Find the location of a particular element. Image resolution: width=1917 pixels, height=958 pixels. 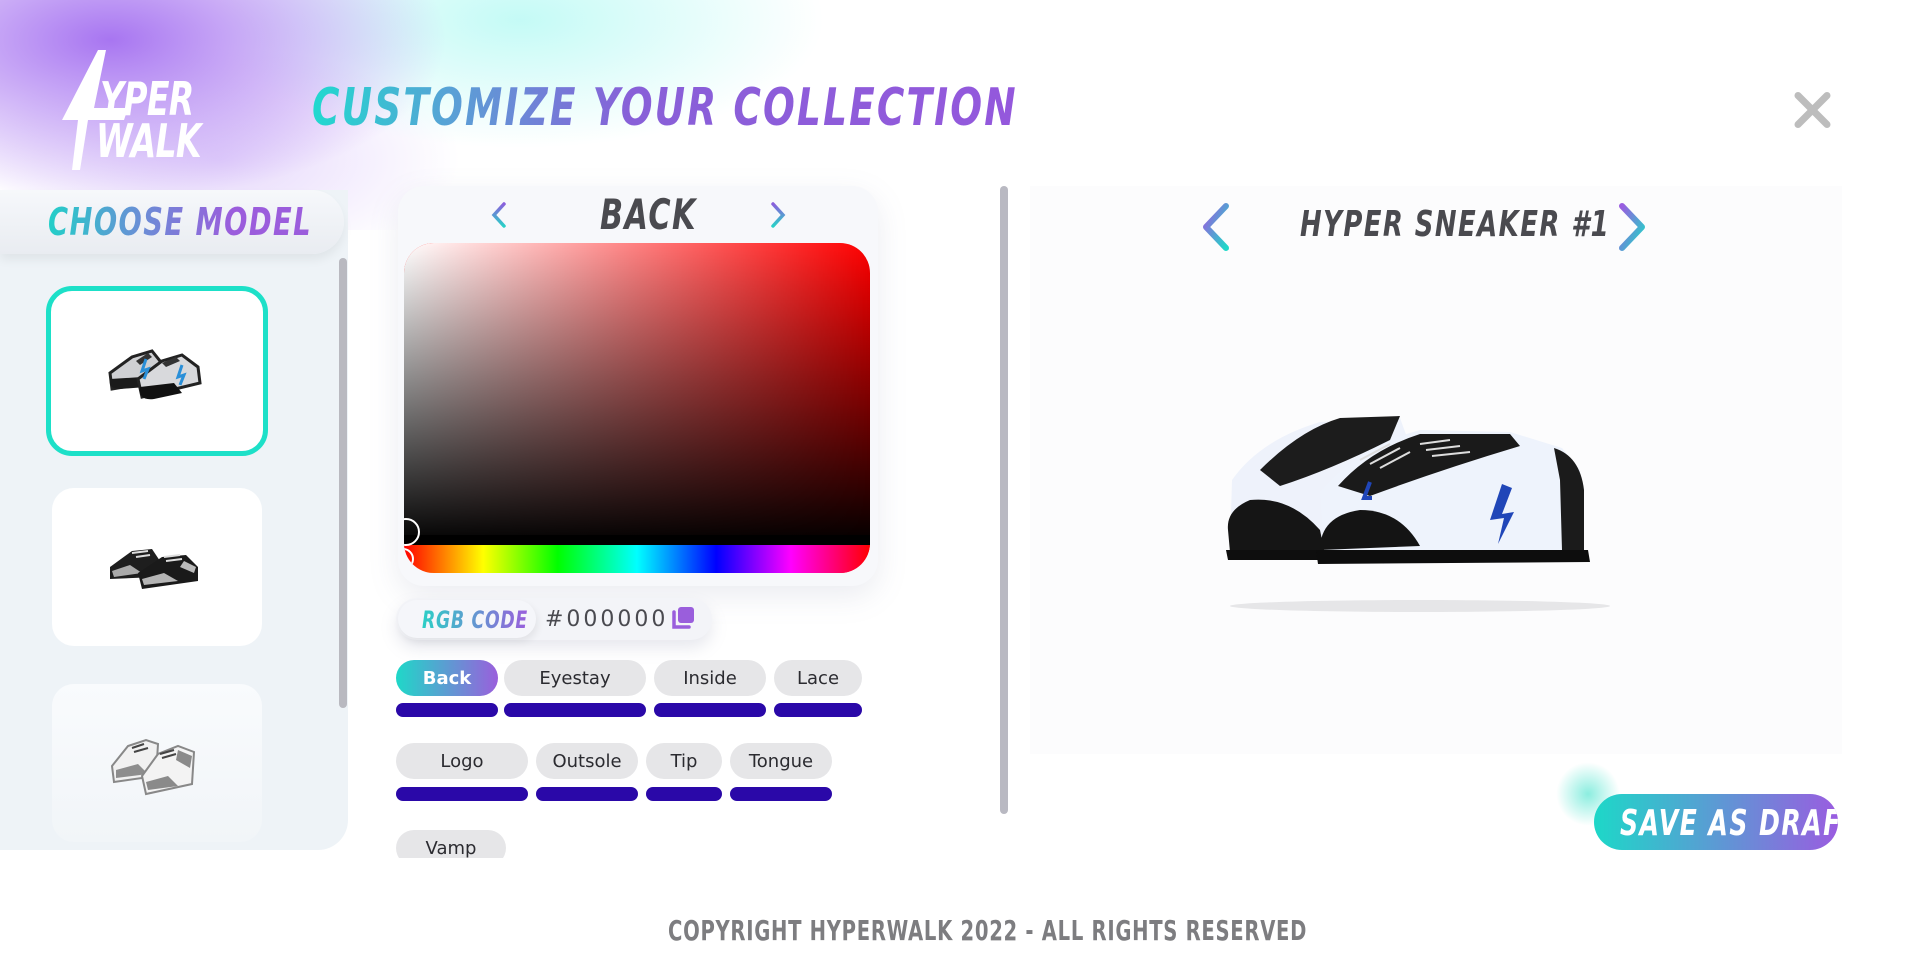

save-as-draft-button: SAVE AS DRAFT is located at coordinates (1716, 822).